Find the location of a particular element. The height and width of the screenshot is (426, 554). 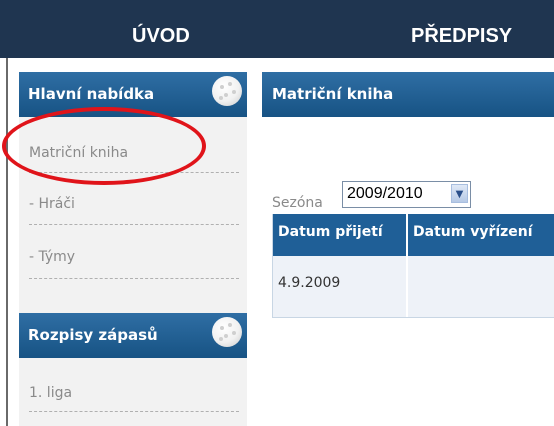

nav-tab-uvod: ÚVOD is located at coordinates (161, 29).